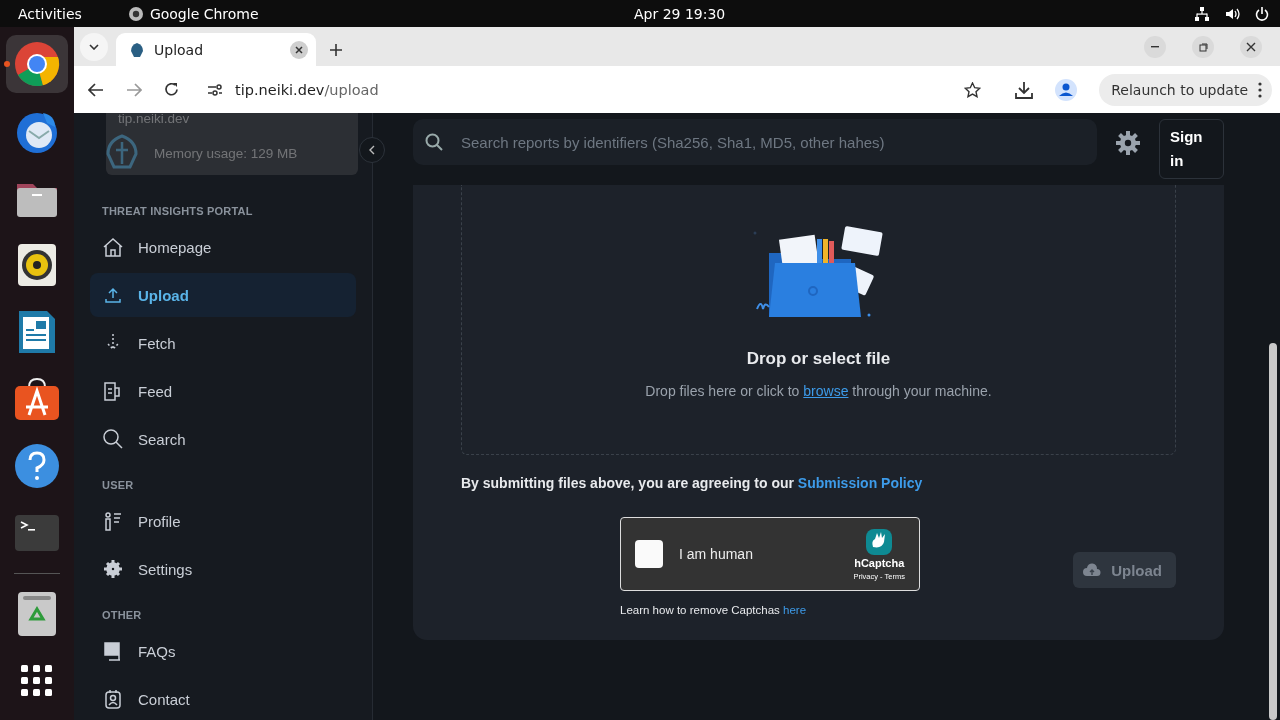 The height and width of the screenshot is (720, 1280). What do you see at coordinates (37, 614) in the screenshot?
I see `trash-icon` at bounding box center [37, 614].